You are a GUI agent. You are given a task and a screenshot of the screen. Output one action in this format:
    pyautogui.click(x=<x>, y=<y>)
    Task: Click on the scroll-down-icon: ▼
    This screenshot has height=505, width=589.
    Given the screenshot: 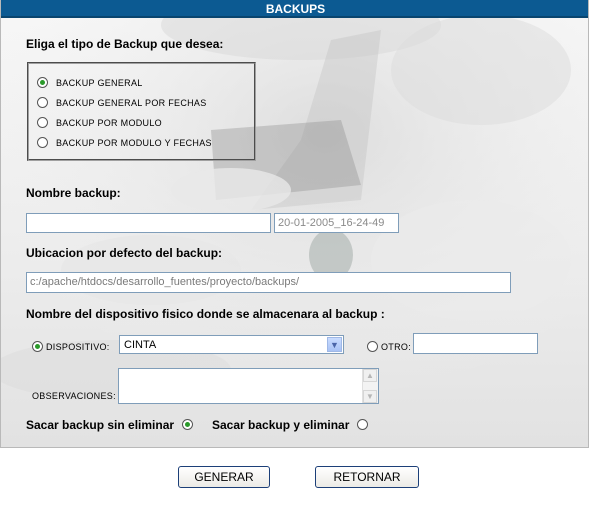 What is the action you would take?
    pyautogui.click(x=370, y=396)
    